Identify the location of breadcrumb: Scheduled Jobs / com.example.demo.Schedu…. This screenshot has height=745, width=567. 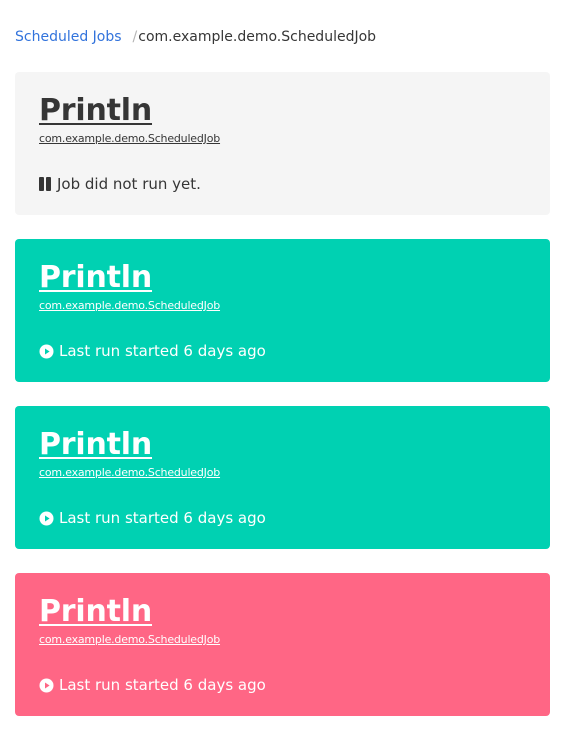
(195, 37).